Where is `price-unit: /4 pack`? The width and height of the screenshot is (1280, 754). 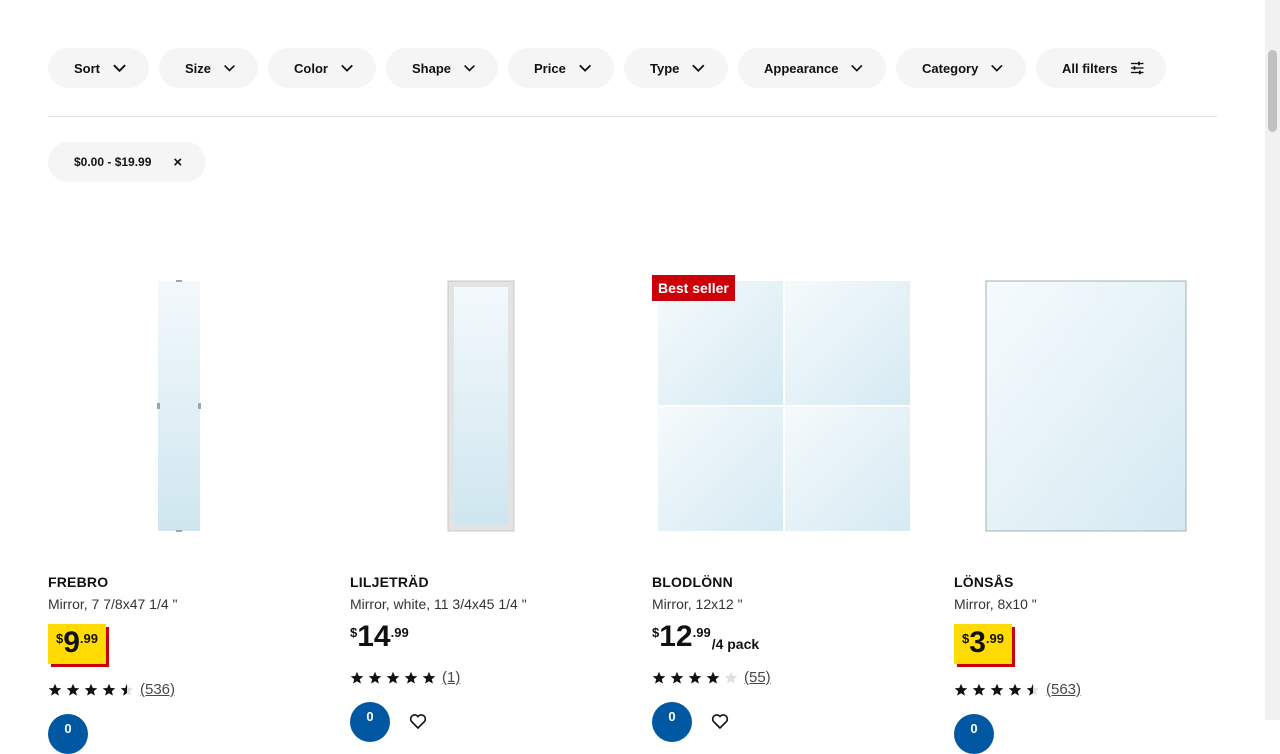
price-unit: /4 pack is located at coordinates (735, 644).